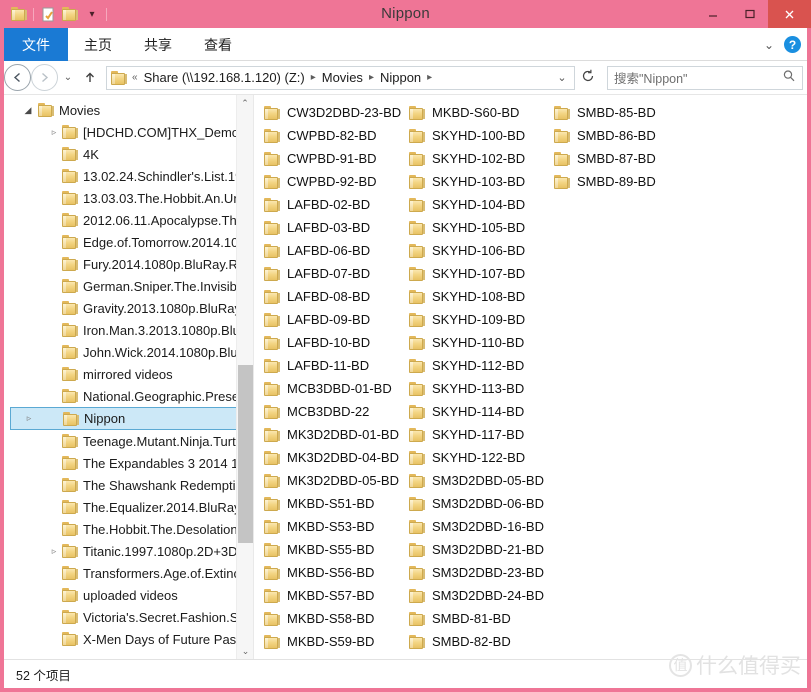  I want to click on list-item: MKBD-S51-BD, so click(336, 503).